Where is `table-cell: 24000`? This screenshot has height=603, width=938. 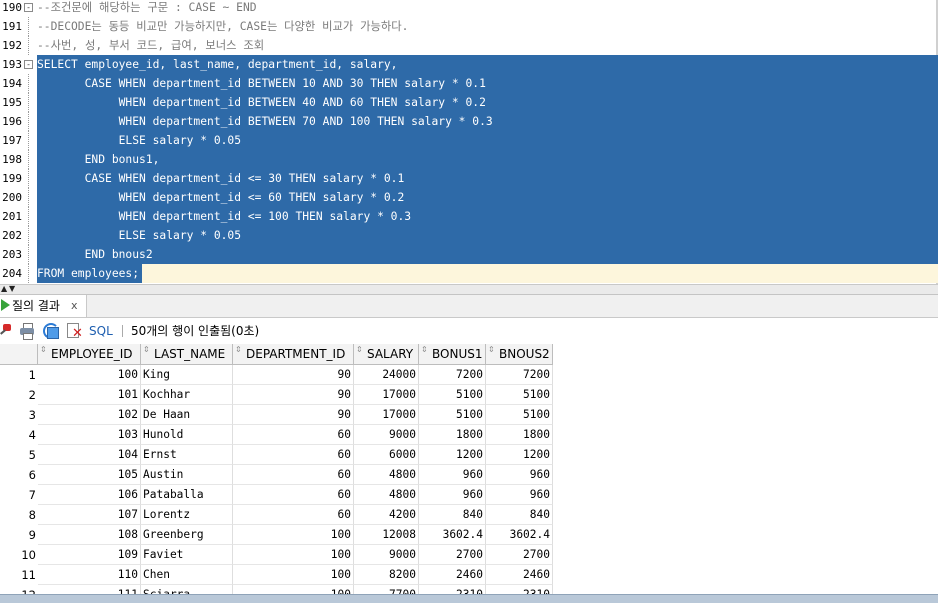
table-cell: 24000 is located at coordinates (386, 375).